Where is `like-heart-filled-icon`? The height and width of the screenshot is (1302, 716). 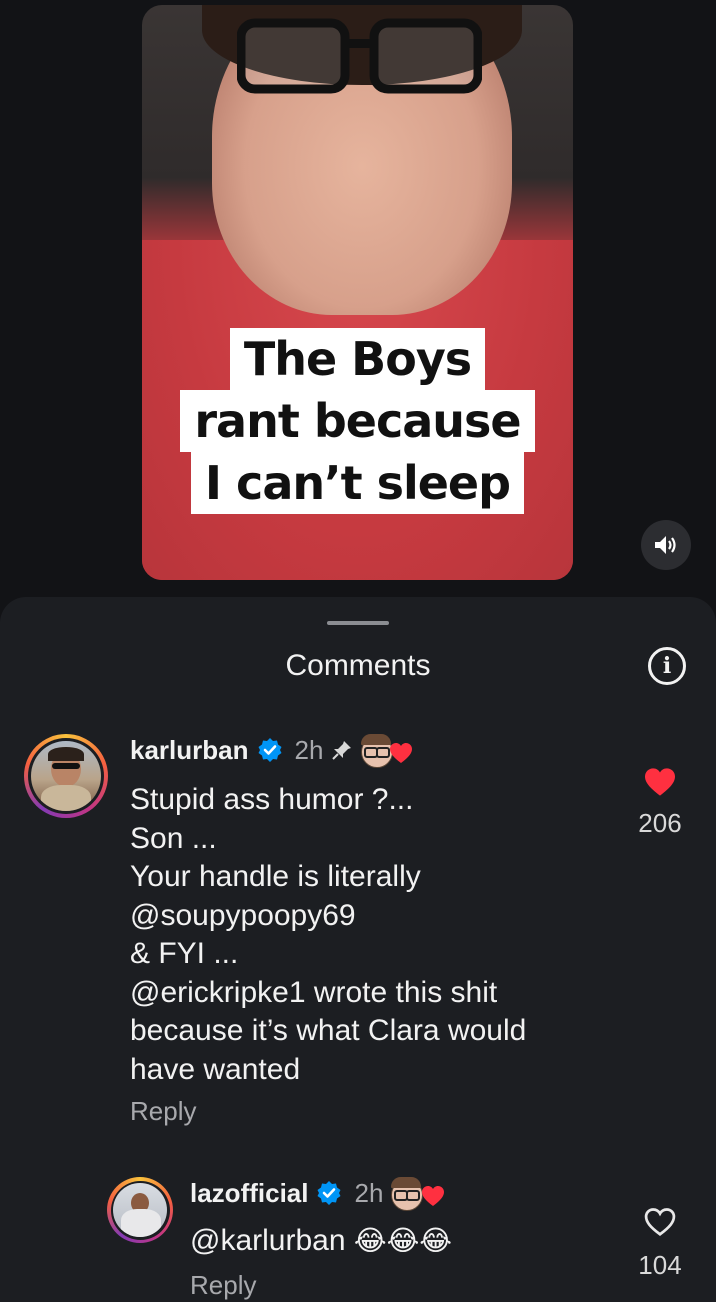 like-heart-filled-icon is located at coordinates (660, 782).